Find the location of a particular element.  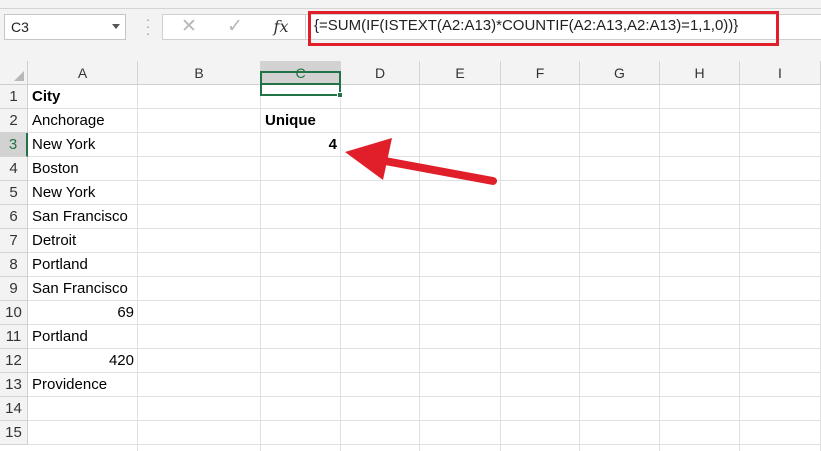

cell-a8: Portland is located at coordinates (83, 265).